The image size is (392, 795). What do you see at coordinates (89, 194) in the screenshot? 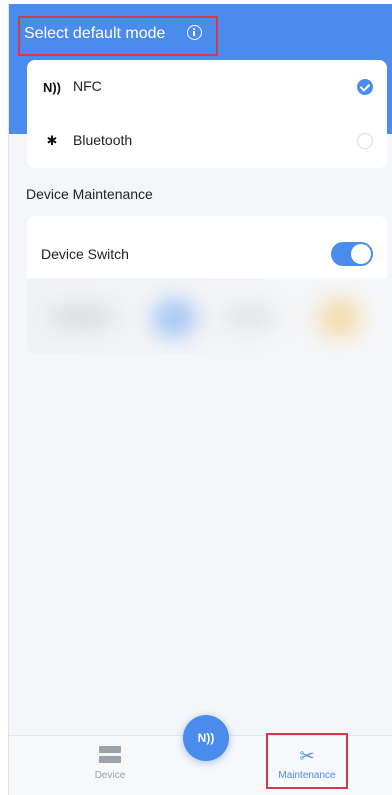
I see `section-title: Device Maintenance` at bounding box center [89, 194].